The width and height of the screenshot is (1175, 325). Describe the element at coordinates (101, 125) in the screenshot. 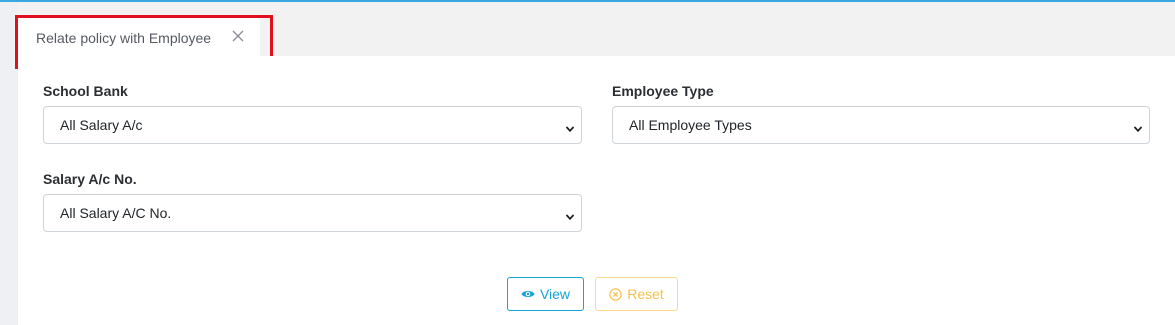

I see `school-bank-selected-value: All Salary A/c` at that location.